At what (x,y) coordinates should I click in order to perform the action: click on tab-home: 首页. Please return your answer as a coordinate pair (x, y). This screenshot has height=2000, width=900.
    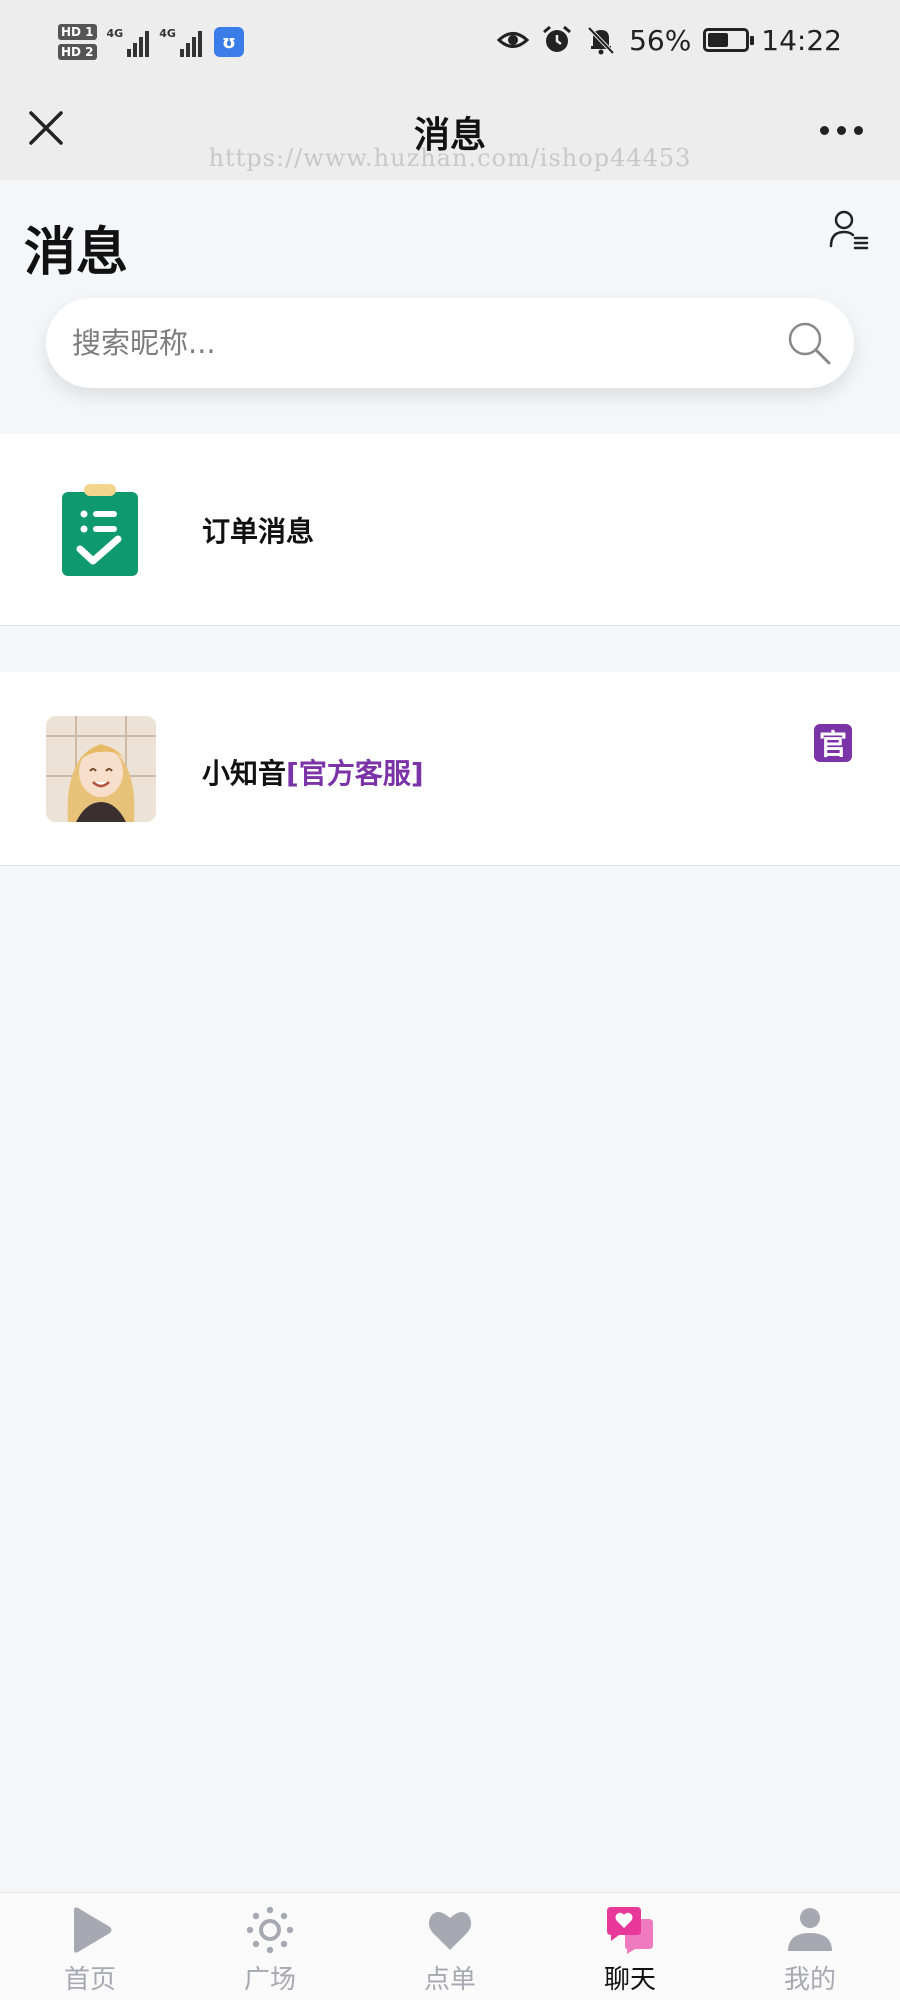
    Looking at the image, I should click on (90, 1946).